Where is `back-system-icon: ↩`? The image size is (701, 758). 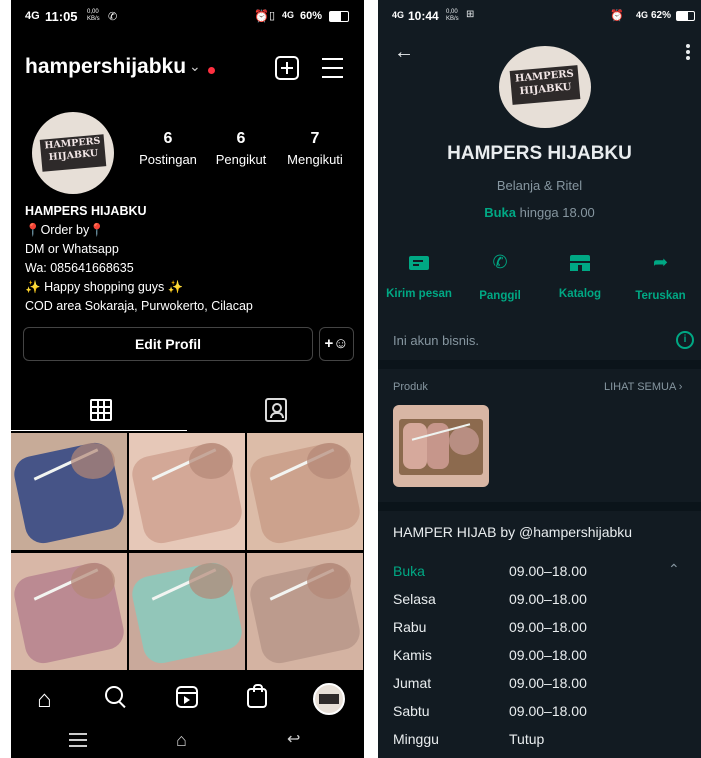
back-system-icon: ↩ is located at coordinates (293, 739).